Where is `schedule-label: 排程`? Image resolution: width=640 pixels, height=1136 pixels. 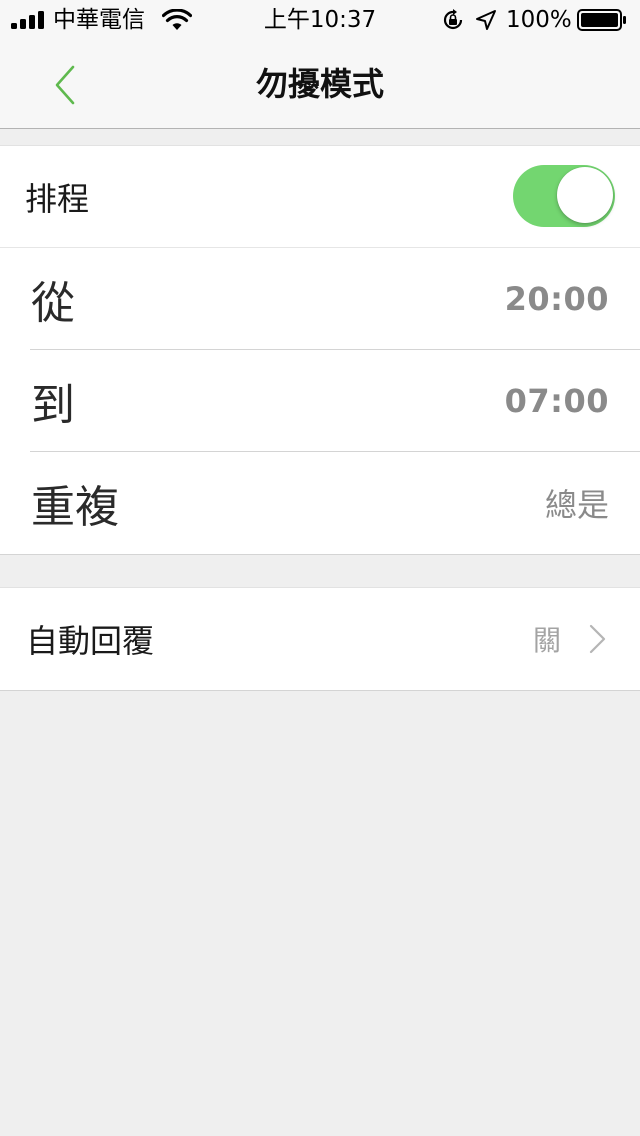 schedule-label: 排程 is located at coordinates (57, 199).